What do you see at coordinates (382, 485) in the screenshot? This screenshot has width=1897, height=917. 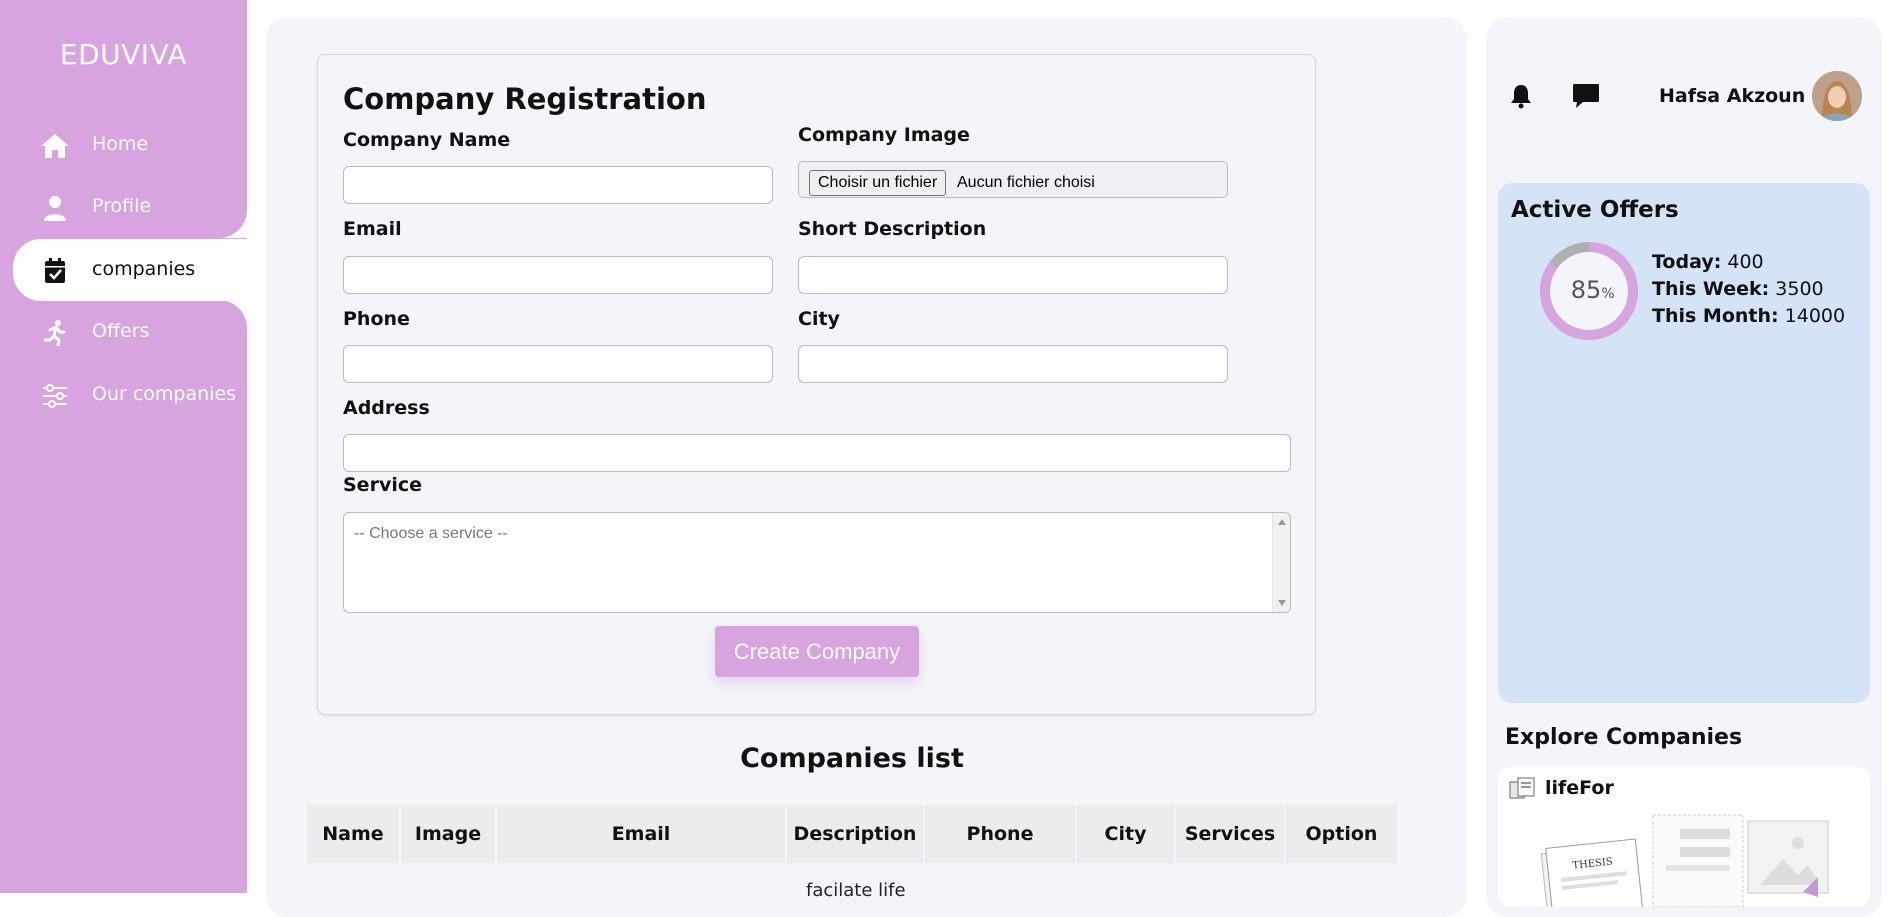 I see `service-label: Service` at bounding box center [382, 485].